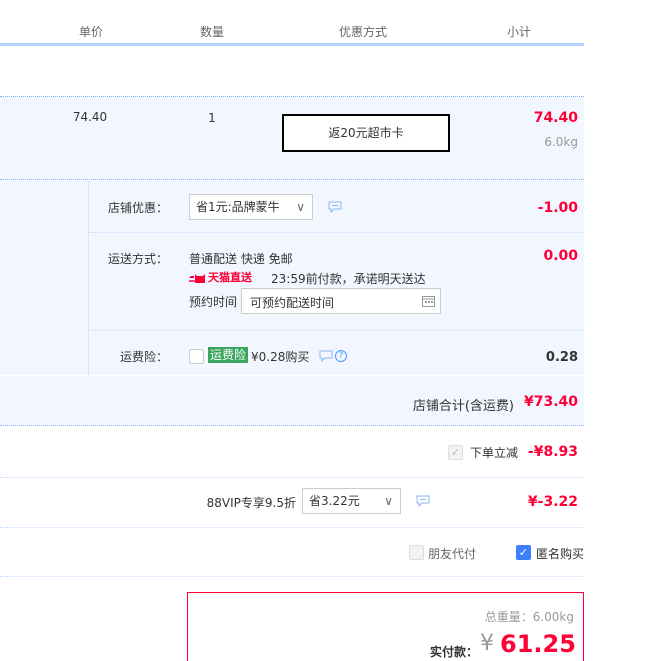 The width and height of the screenshot is (654, 661). I want to click on insurance-checkbox, so click(196, 356).